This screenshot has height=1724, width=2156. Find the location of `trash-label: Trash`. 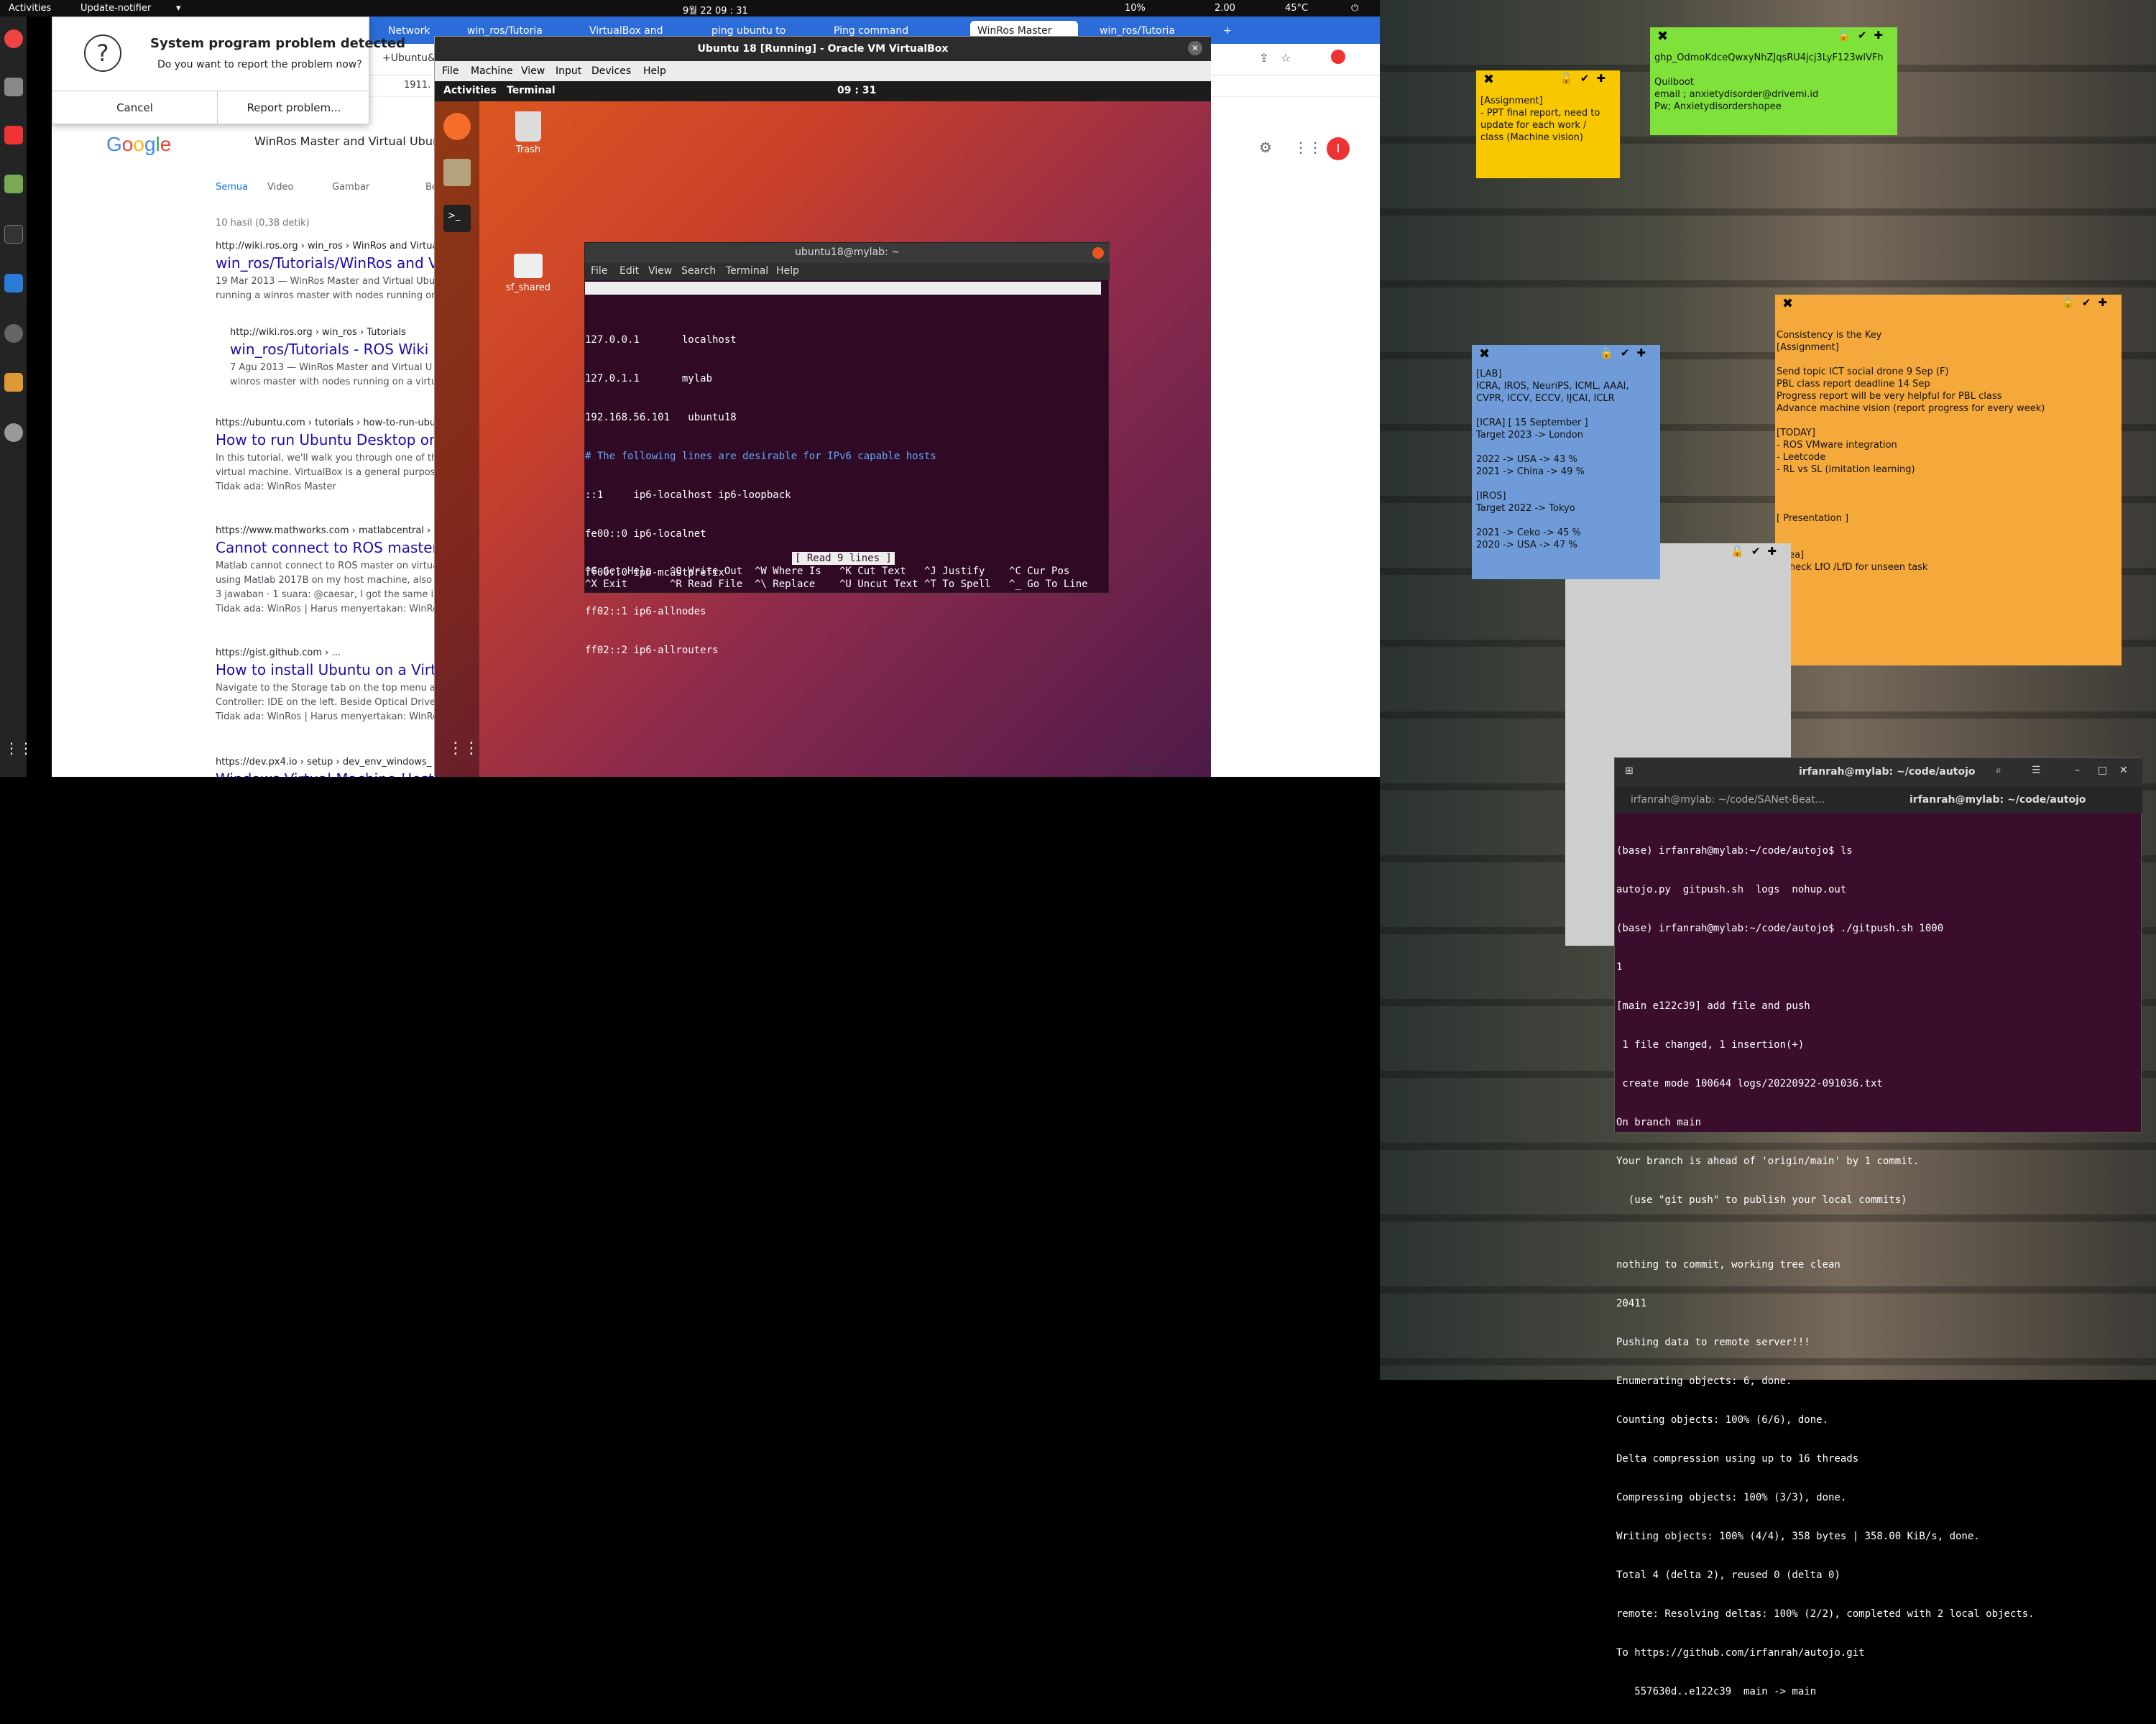

trash-label: Trash is located at coordinates (528, 149).